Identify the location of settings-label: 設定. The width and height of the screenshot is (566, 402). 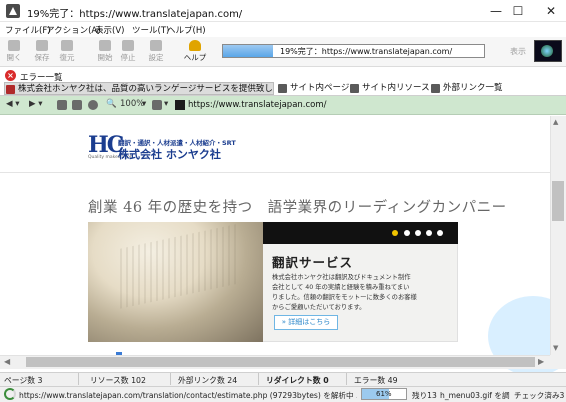
(156, 57).